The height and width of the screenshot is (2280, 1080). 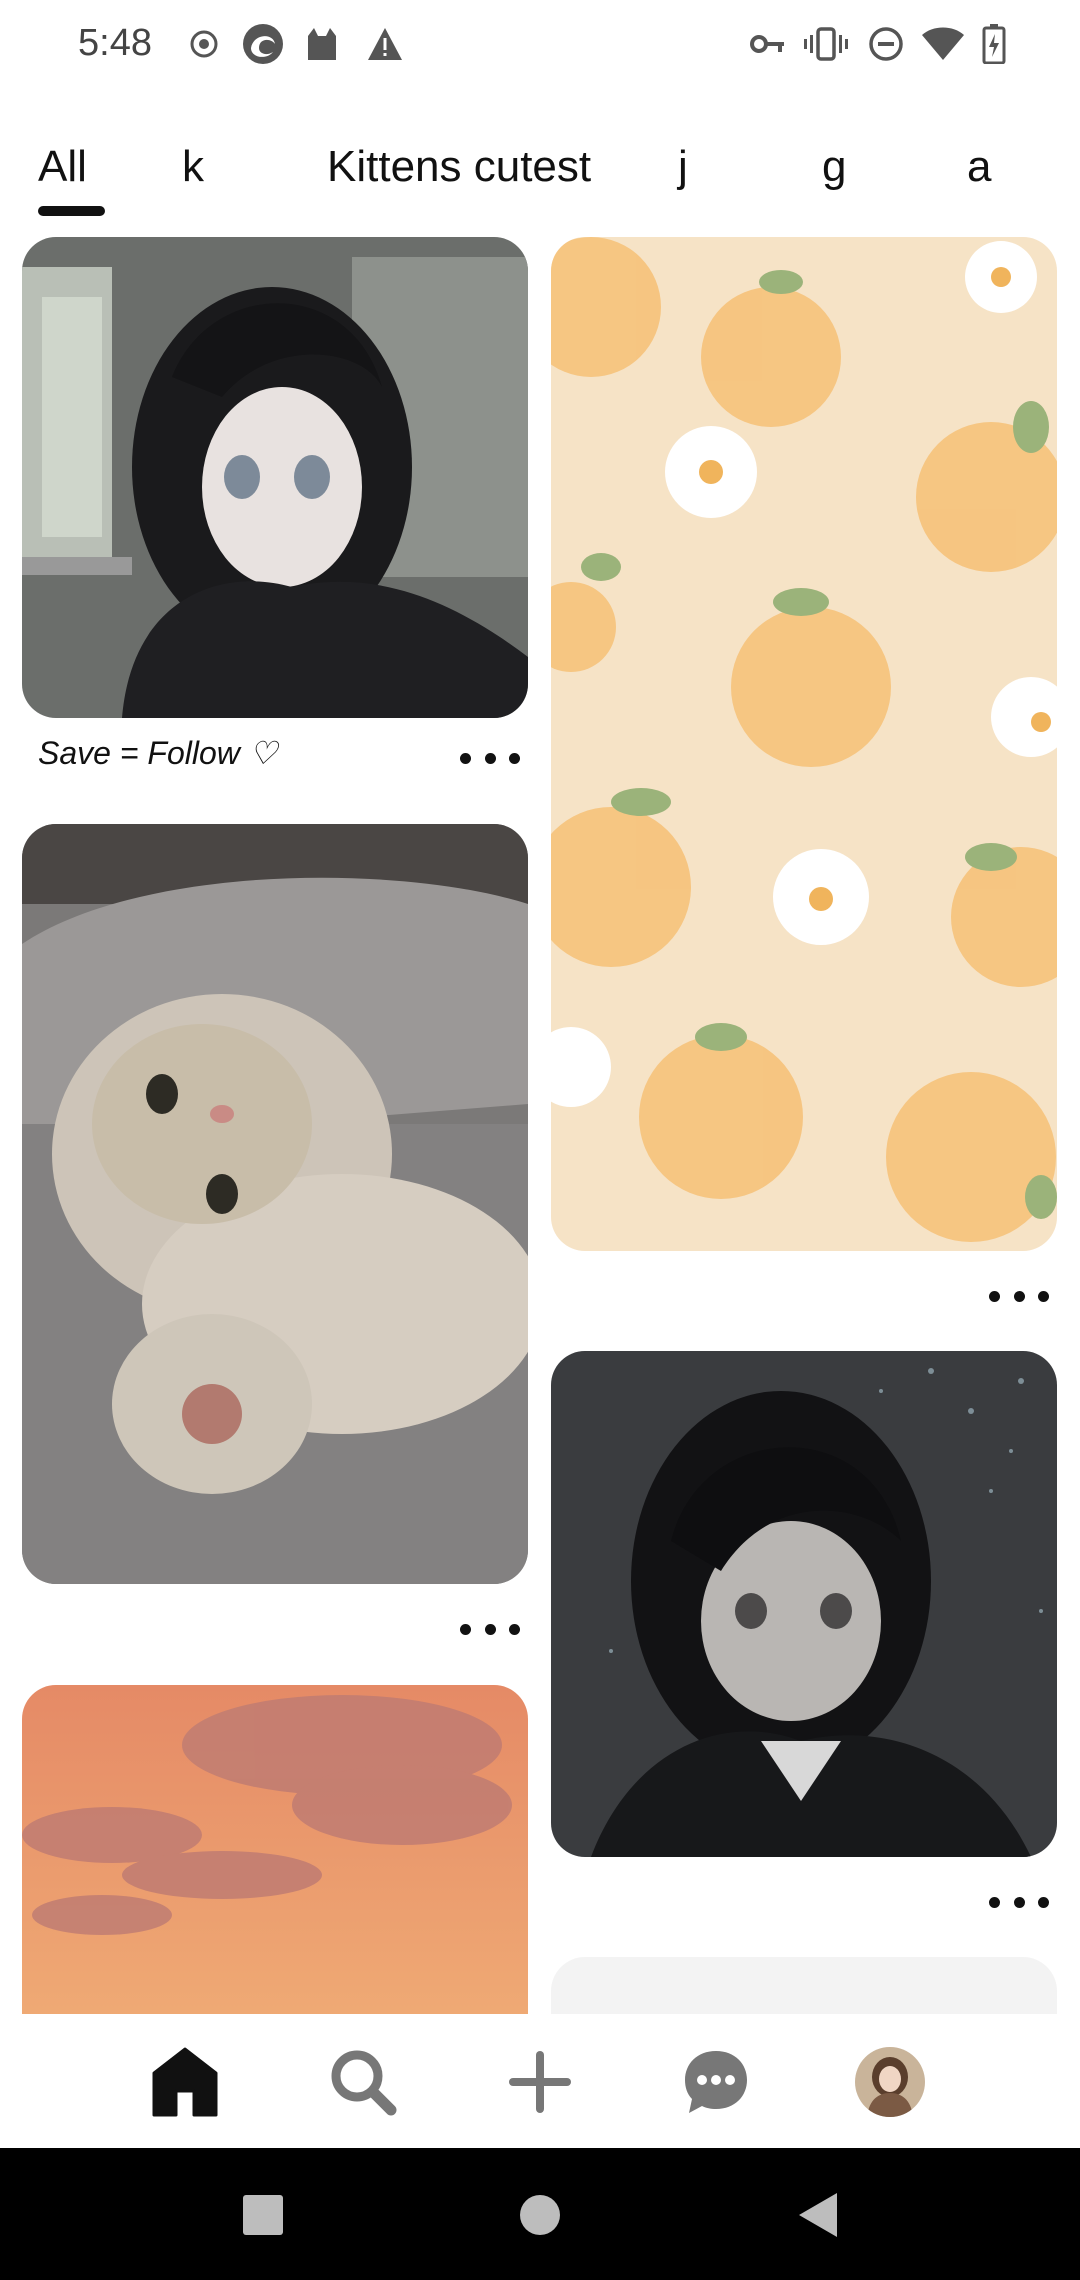 I want to click on create-plus-icon, so click(x=540, y=2082).